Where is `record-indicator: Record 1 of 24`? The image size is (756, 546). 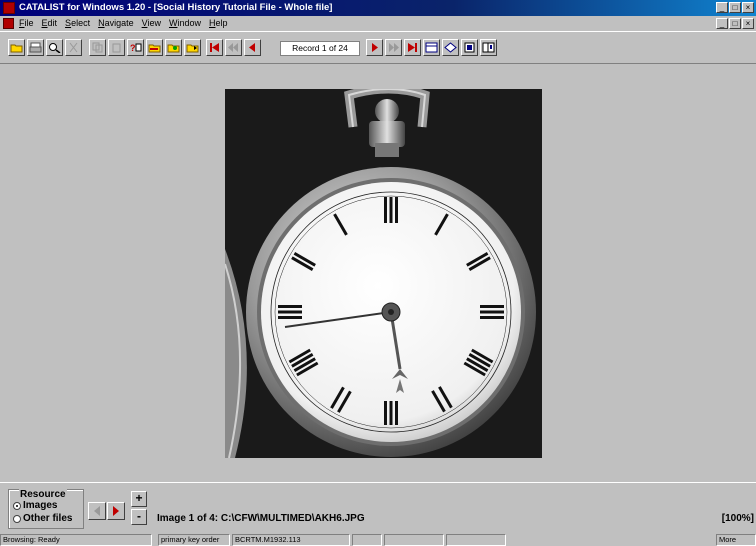 record-indicator: Record 1 of 24 is located at coordinates (320, 48).